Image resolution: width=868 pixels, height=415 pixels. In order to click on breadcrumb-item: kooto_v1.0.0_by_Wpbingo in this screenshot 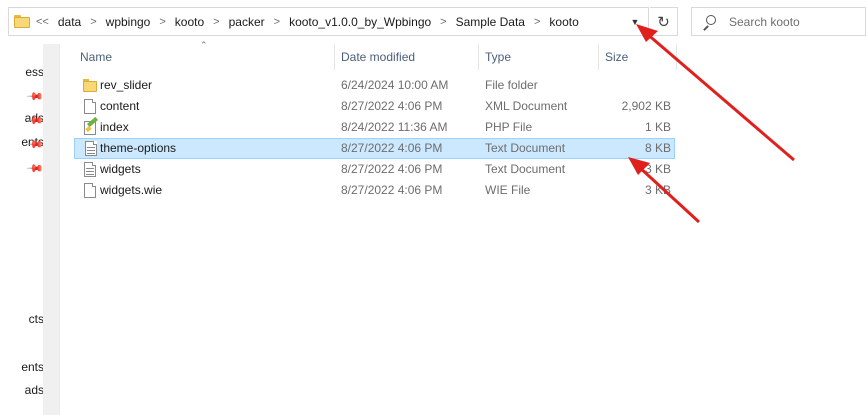, I will do `click(360, 22)`.